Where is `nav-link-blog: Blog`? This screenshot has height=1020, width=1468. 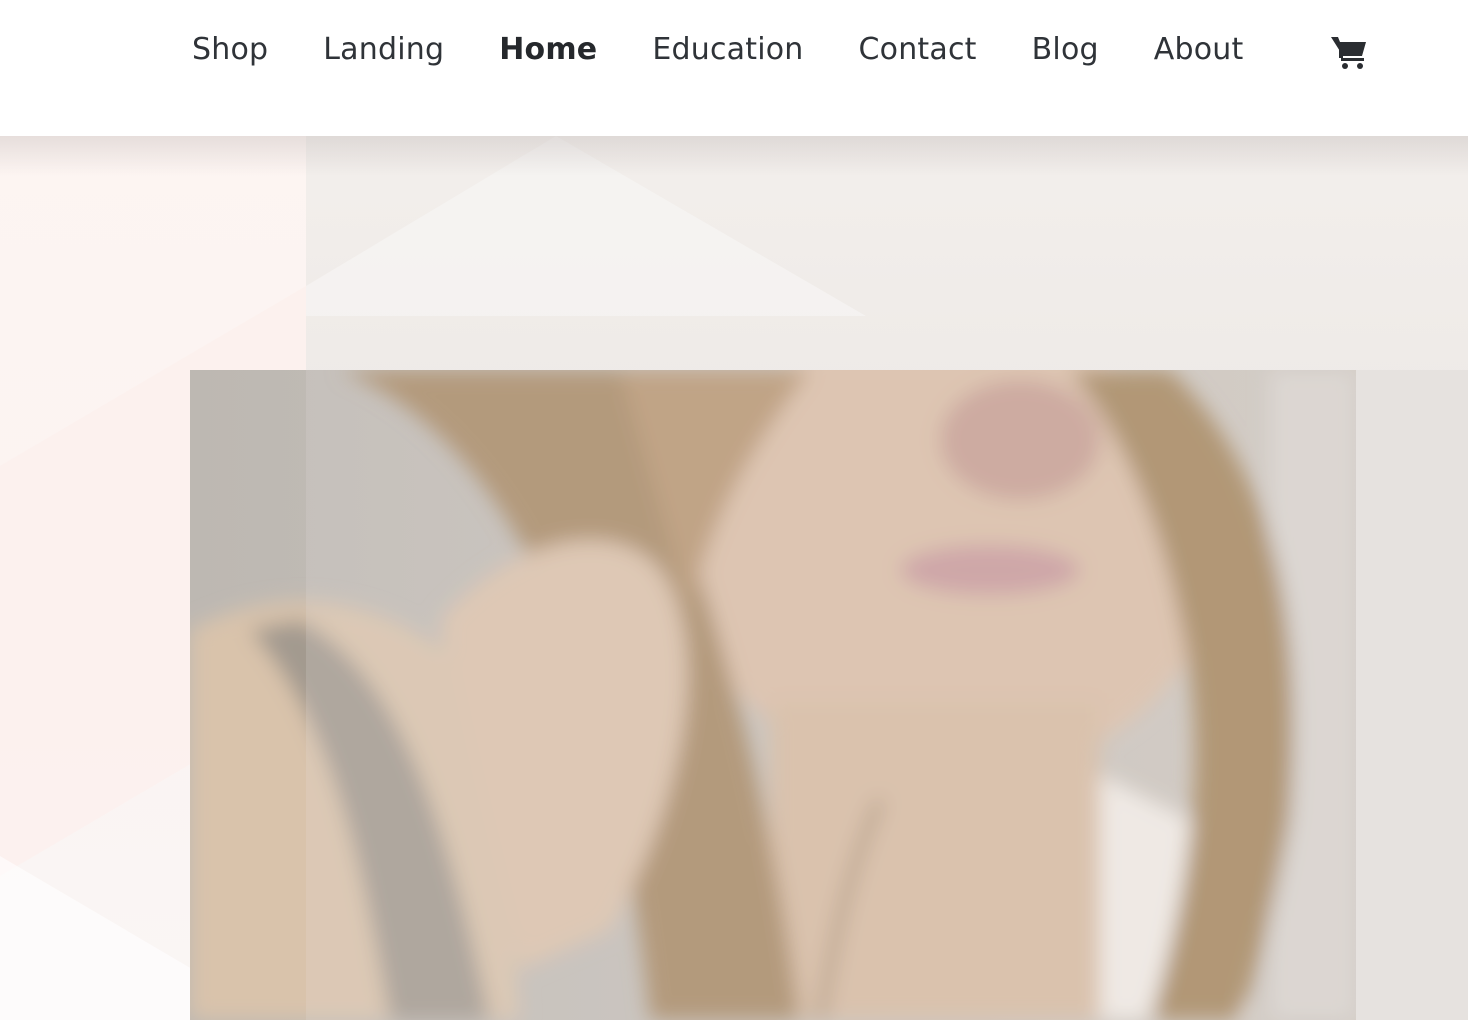
nav-link-blog: Blog is located at coordinates (1065, 50).